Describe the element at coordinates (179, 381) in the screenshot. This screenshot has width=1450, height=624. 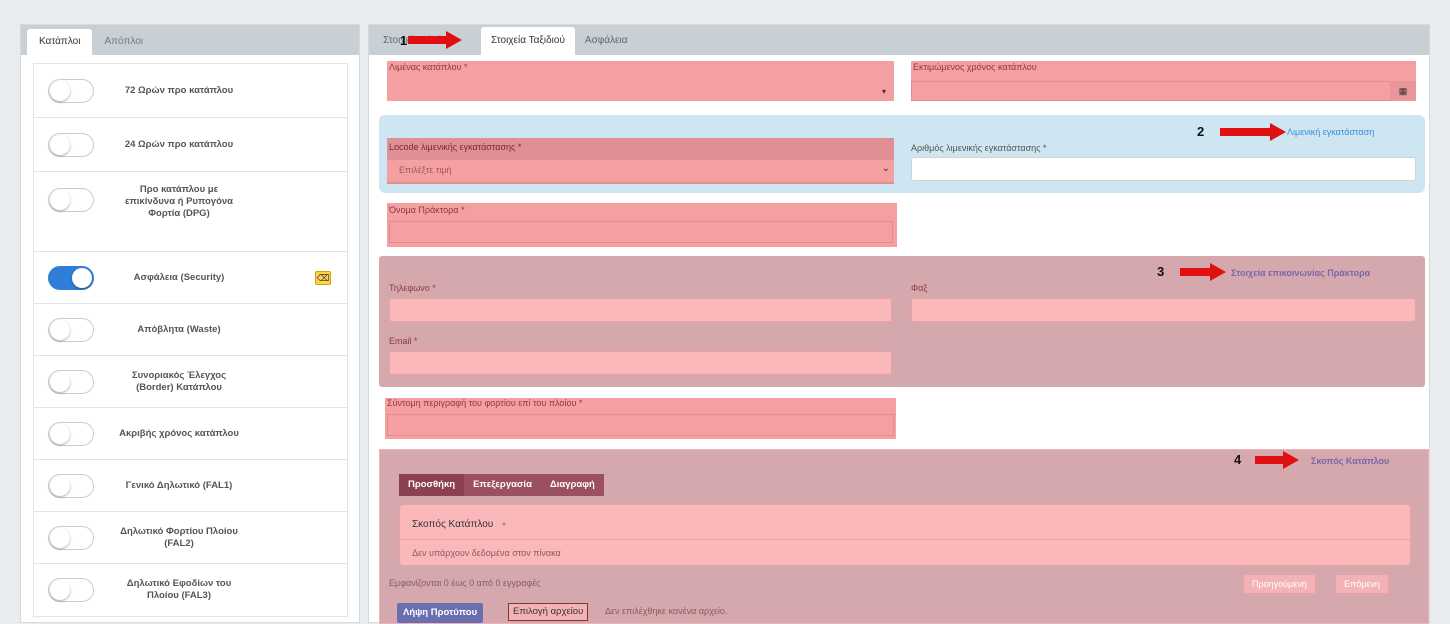
I see `switch-label: Συνοριακός Έλεγχος (Border) Κατάπλου` at that location.